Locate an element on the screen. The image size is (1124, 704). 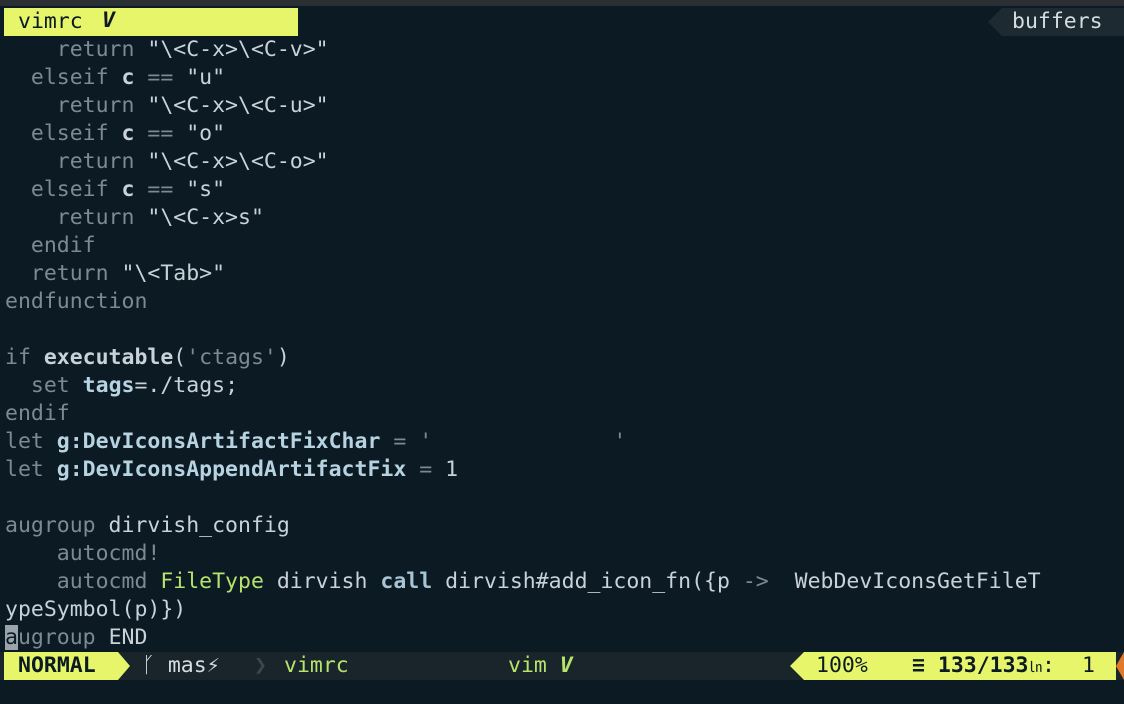
code-line: return "\<C-x>s" is located at coordinates (134, 217).